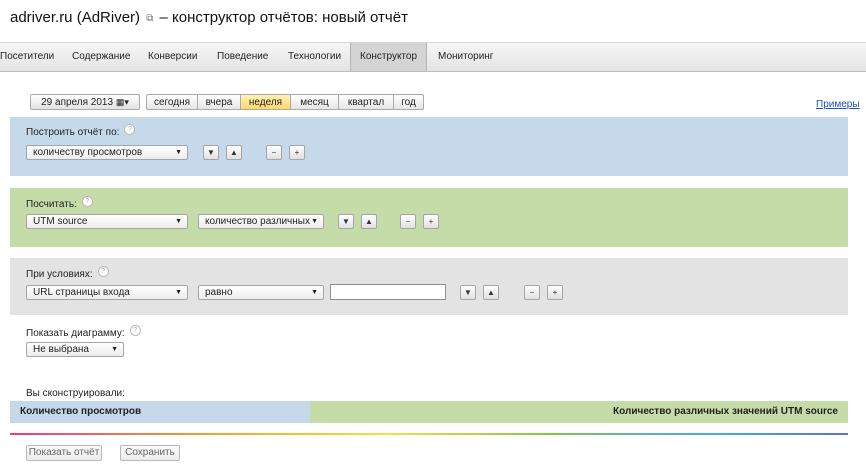  I want to click on condition-operator-select: равно ▼, so click(261, 292).